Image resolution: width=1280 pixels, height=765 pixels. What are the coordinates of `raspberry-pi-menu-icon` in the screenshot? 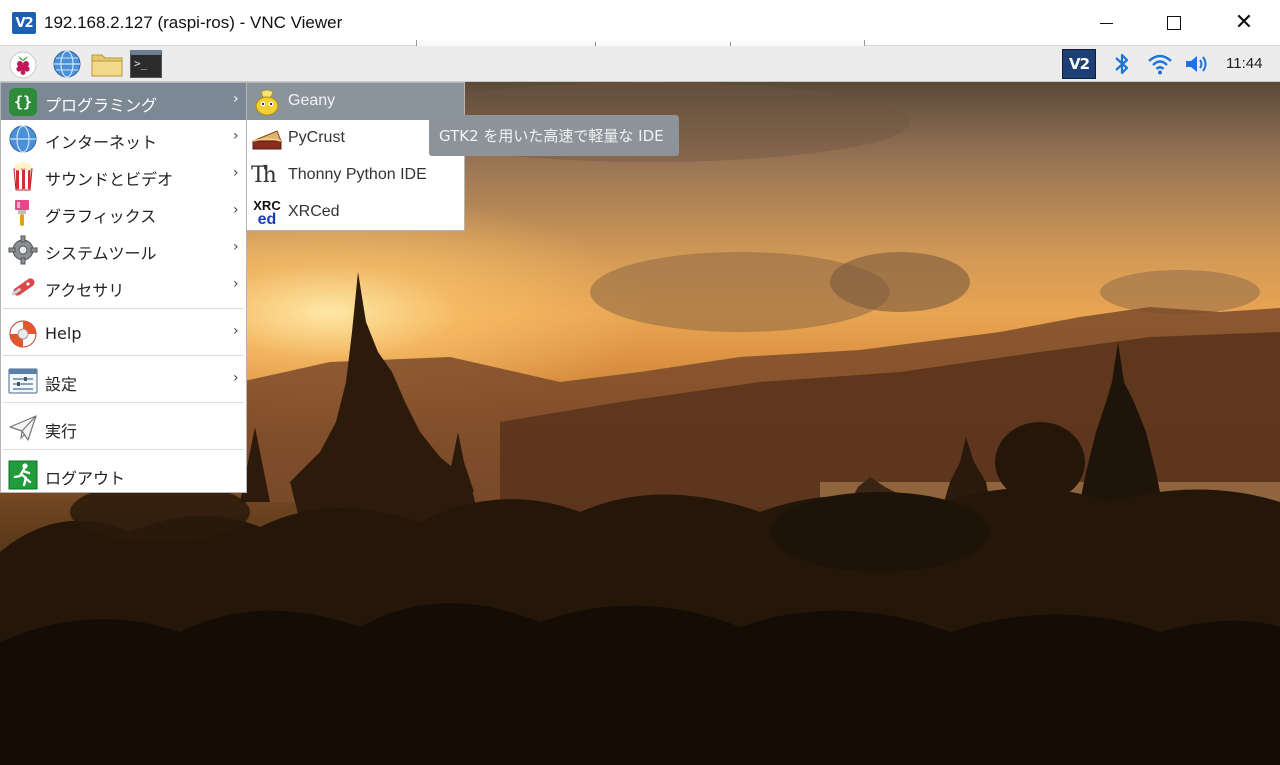 It's located at (23, 64).